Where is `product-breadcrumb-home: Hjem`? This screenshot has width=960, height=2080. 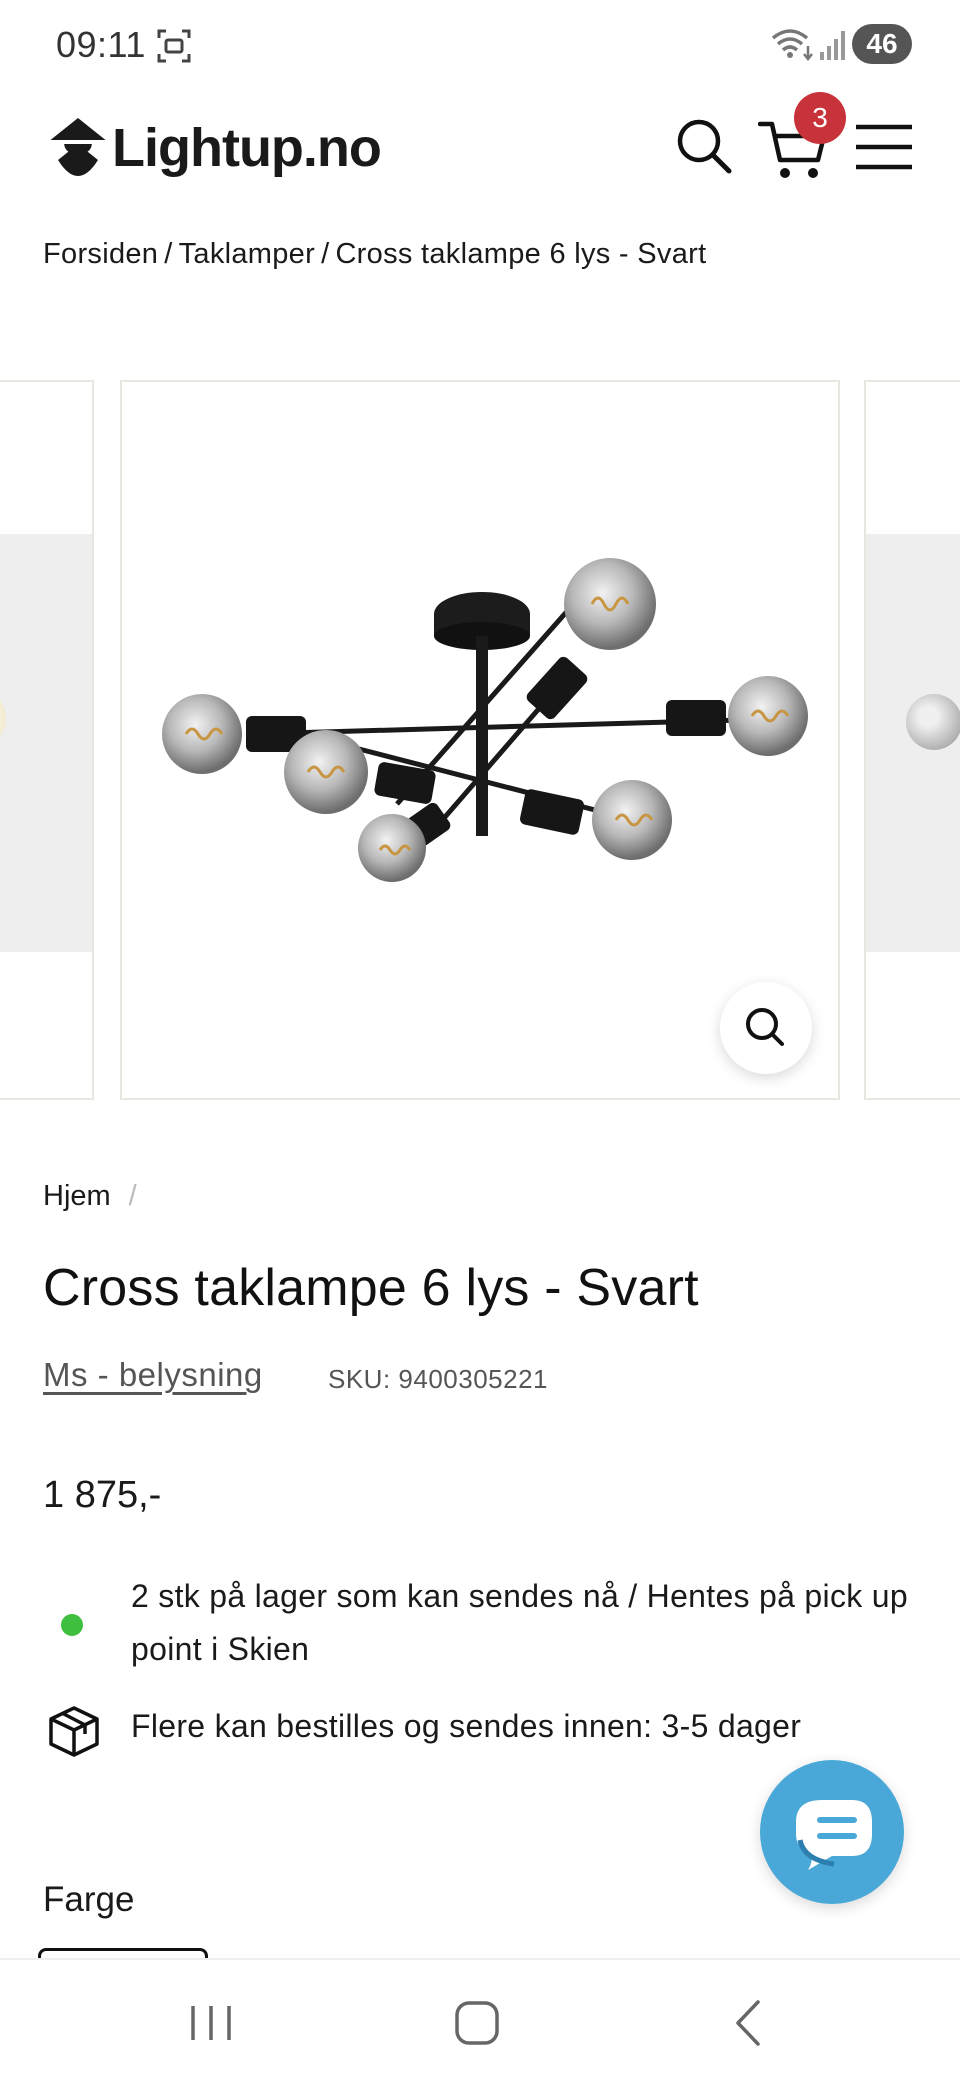
product-breadcrumb-home: Hjem is located at coordinates (77, 1196).